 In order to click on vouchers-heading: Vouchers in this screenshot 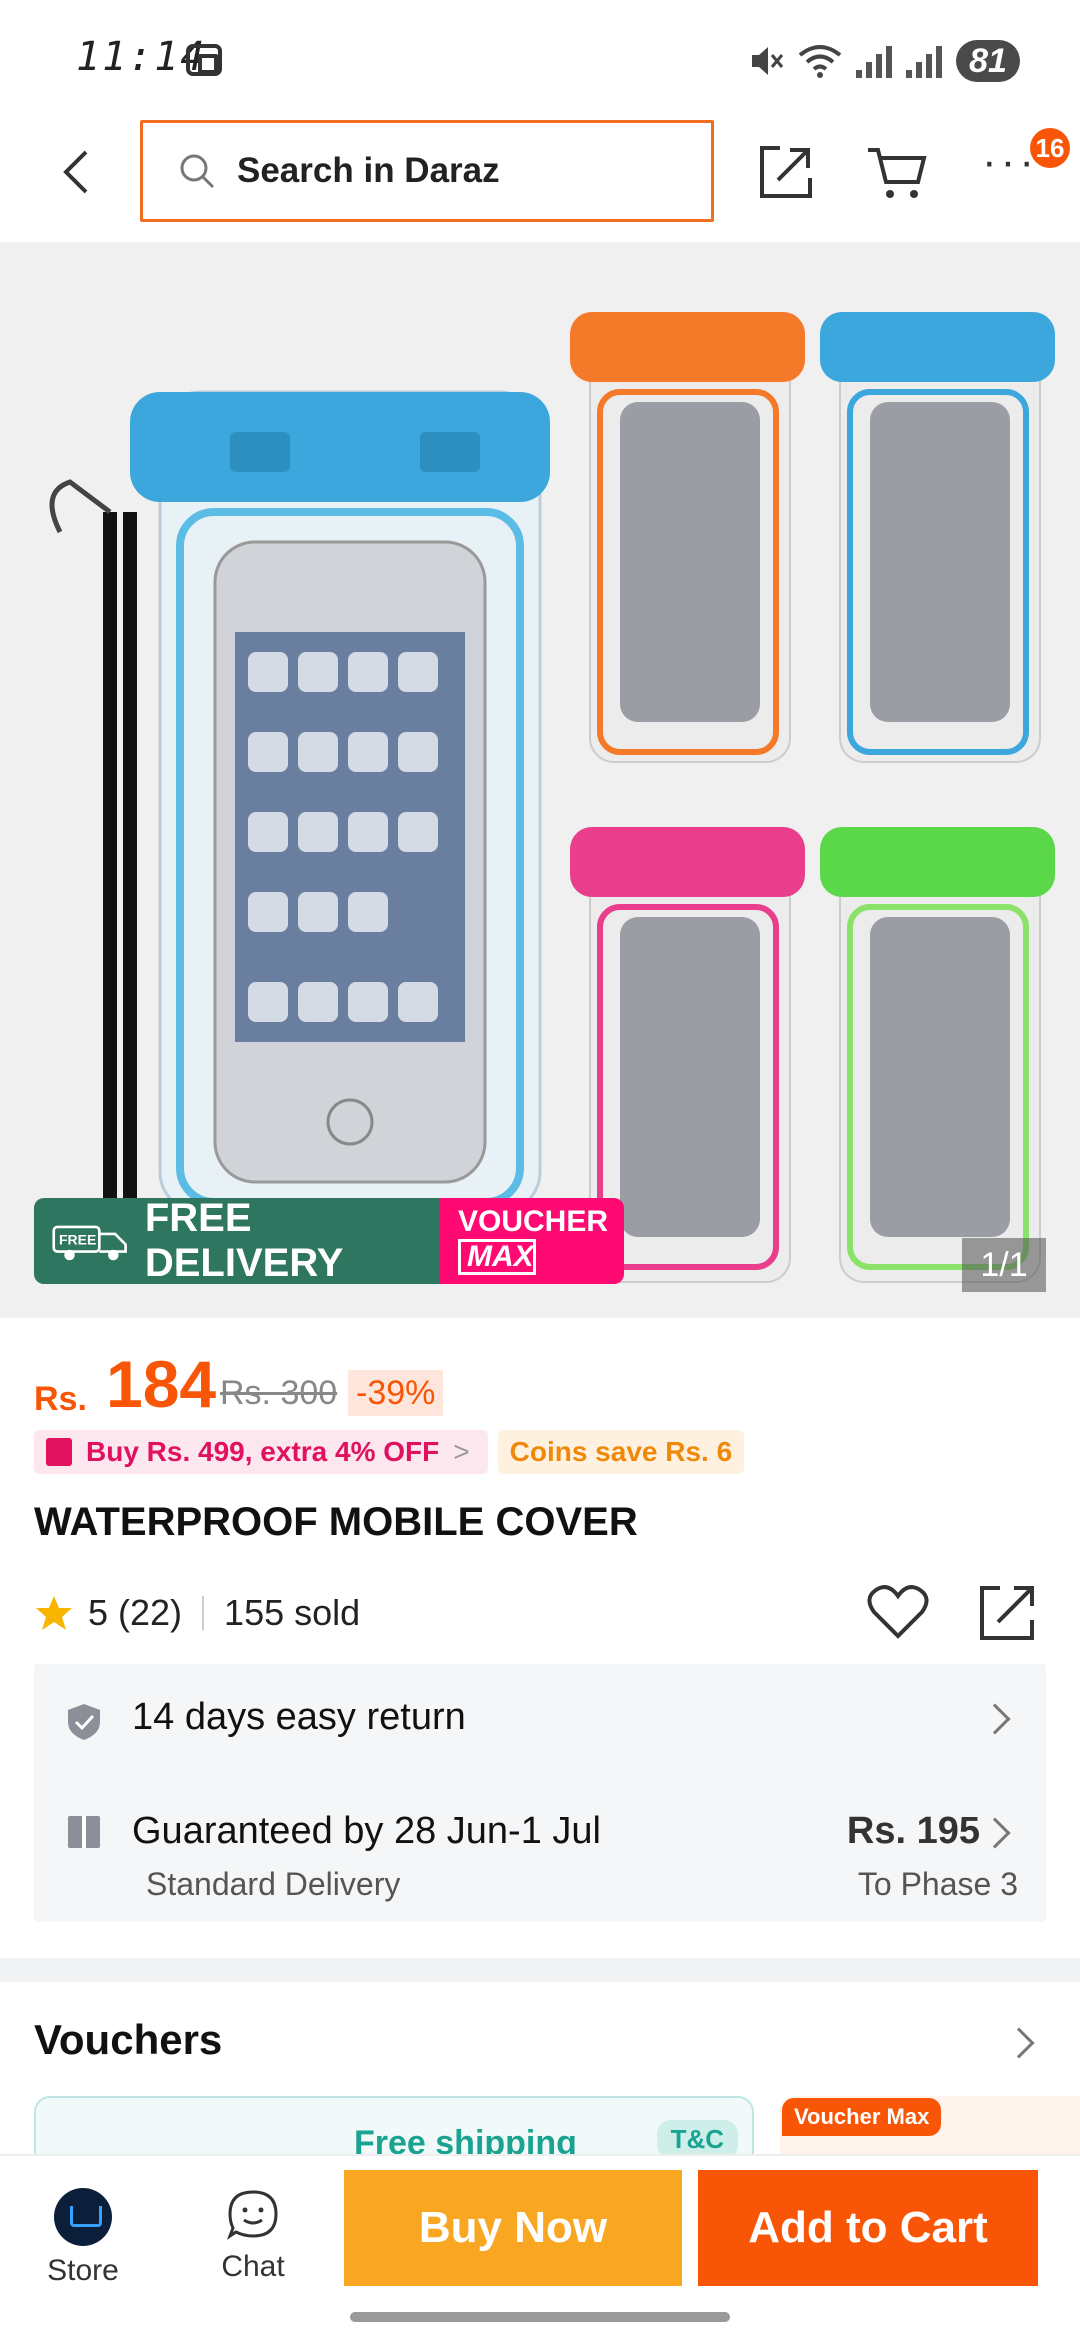, I will do `click(128, 2039)`.